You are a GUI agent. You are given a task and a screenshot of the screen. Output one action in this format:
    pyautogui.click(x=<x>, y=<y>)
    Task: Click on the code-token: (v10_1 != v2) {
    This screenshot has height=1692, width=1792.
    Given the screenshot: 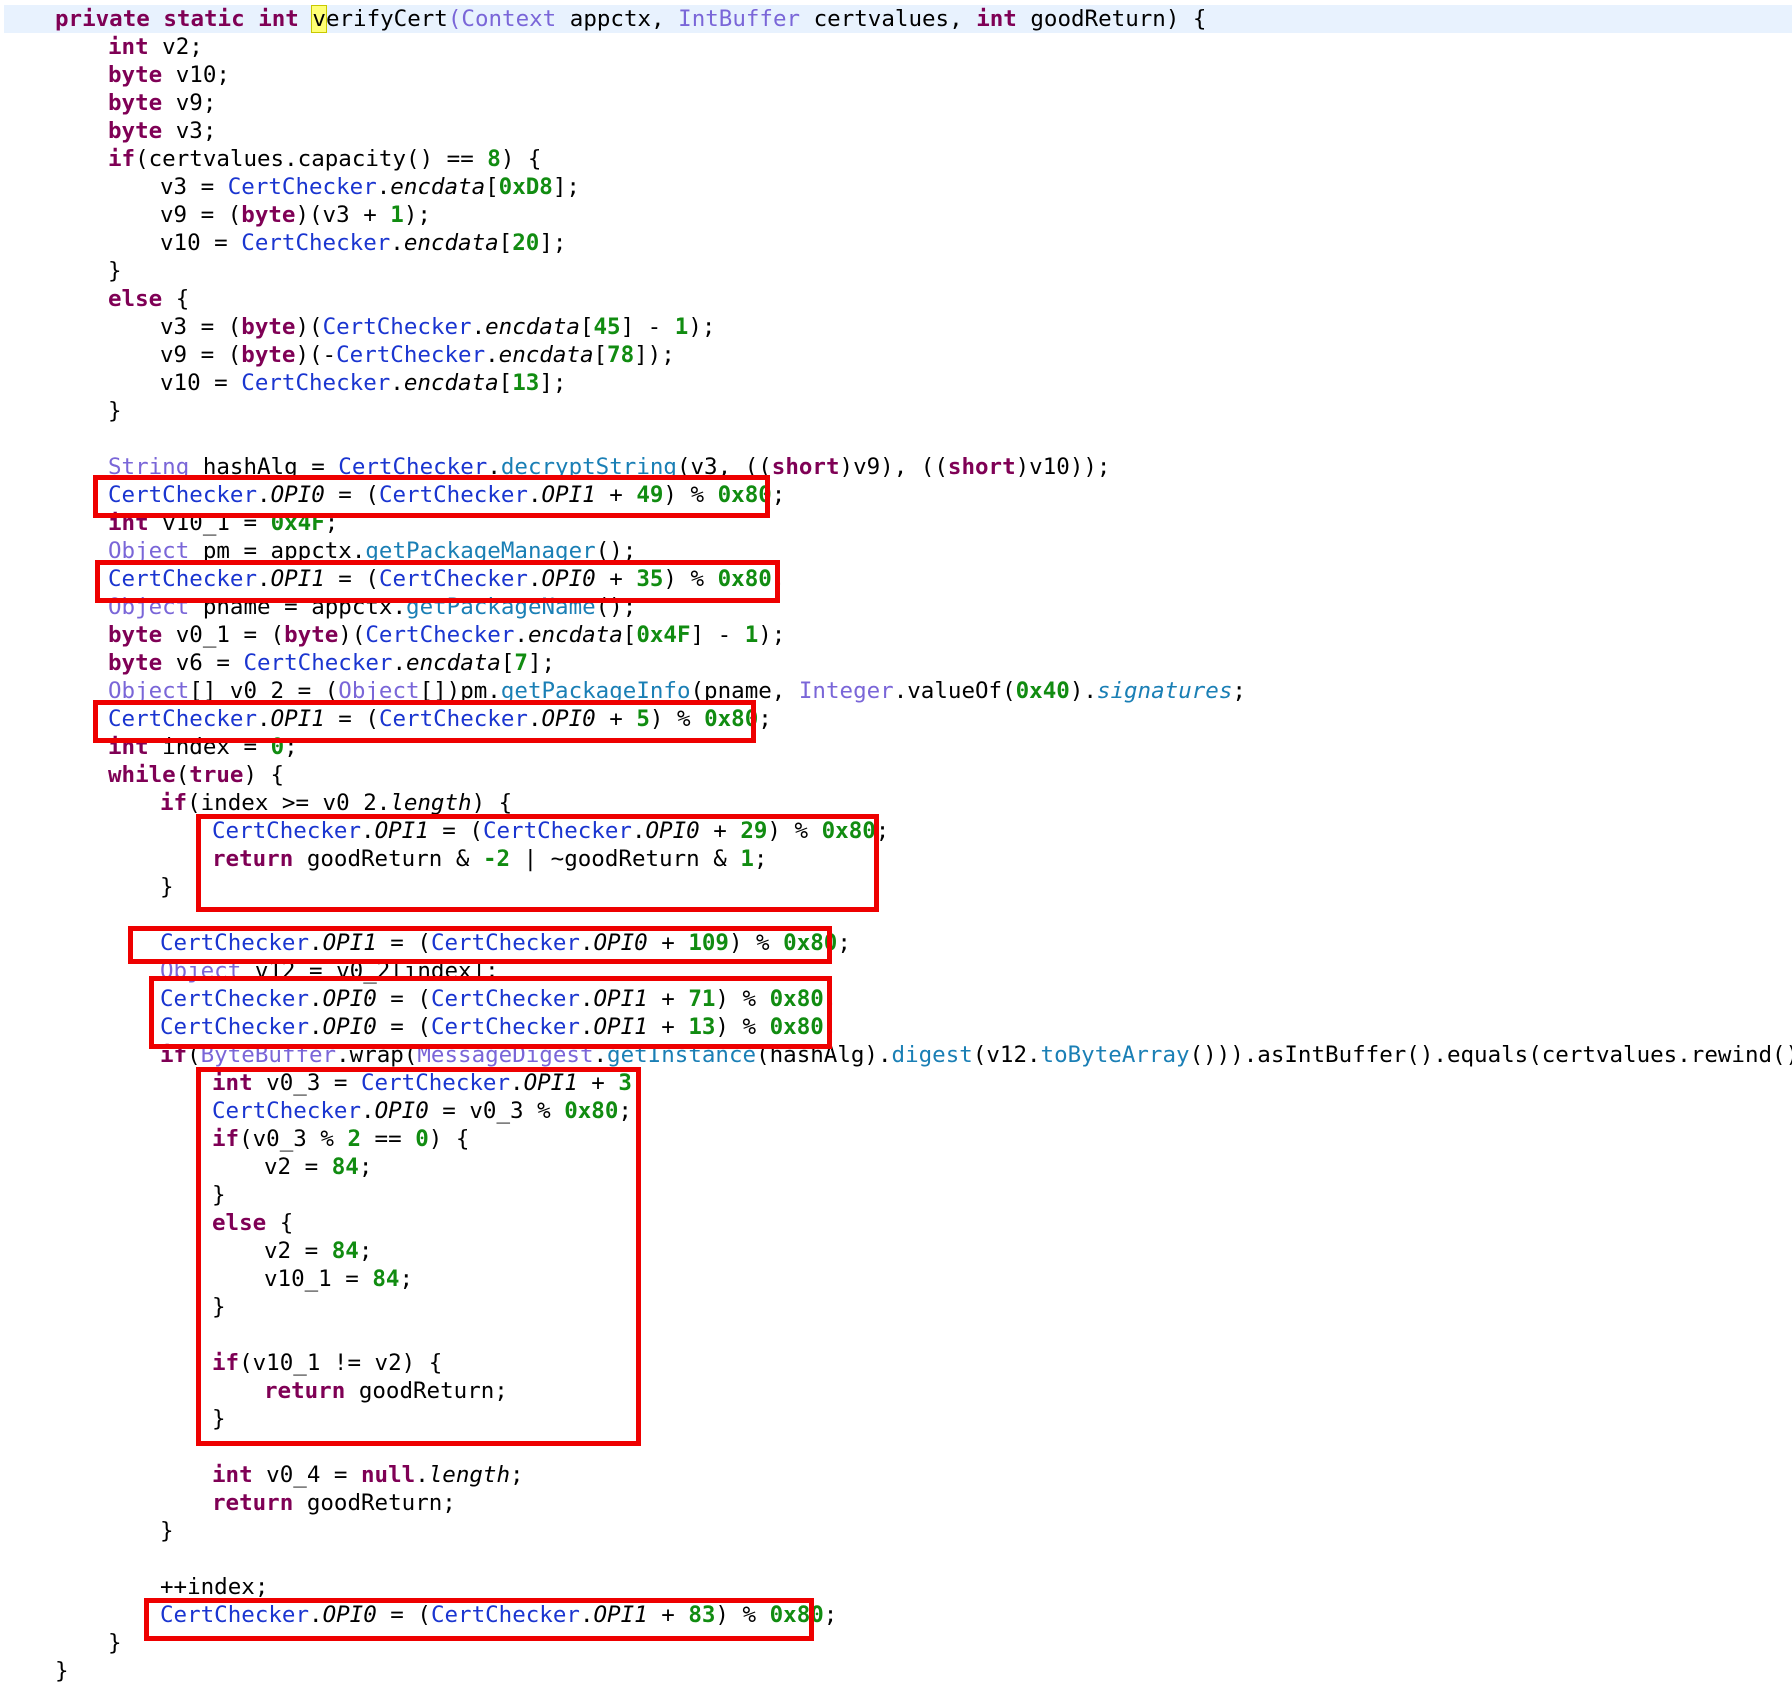 What is the action you would take?
    pyautogui.click(x=341, y=1363)
    